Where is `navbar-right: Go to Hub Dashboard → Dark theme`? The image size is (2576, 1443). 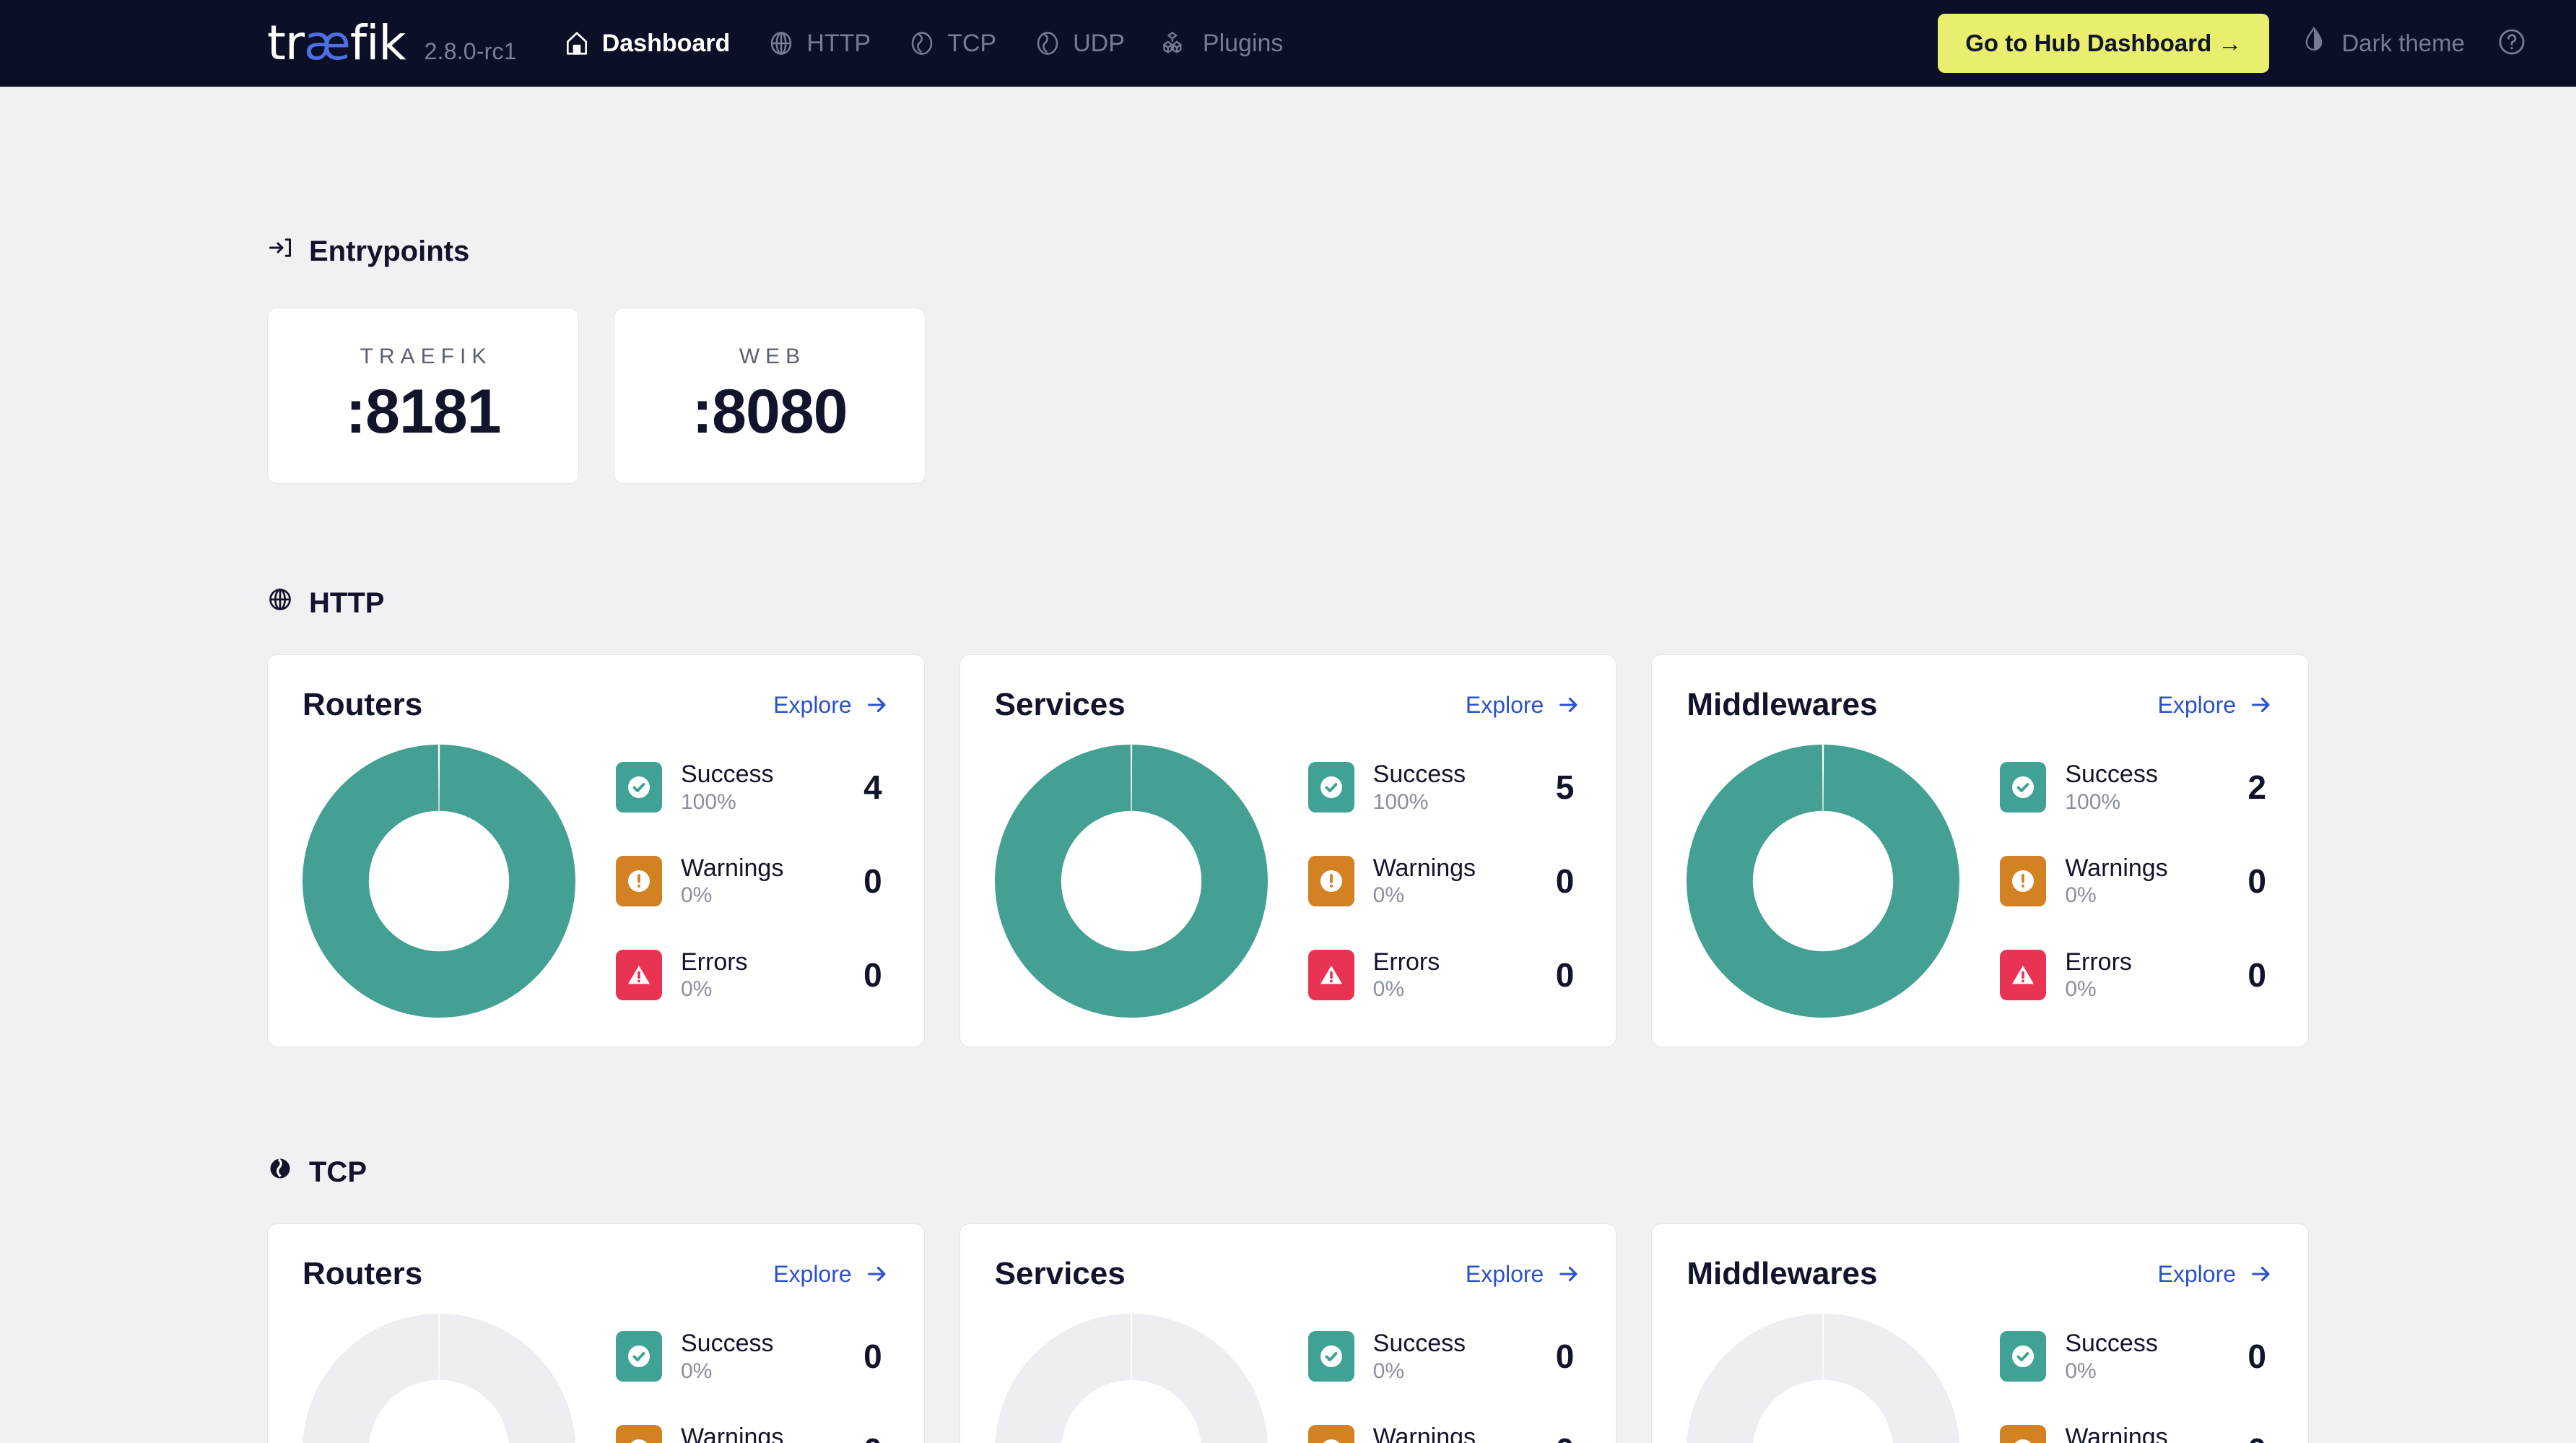 navbar-right: Go to Hub Dashboard → Dark theme is located at coordinates (2232, 43).